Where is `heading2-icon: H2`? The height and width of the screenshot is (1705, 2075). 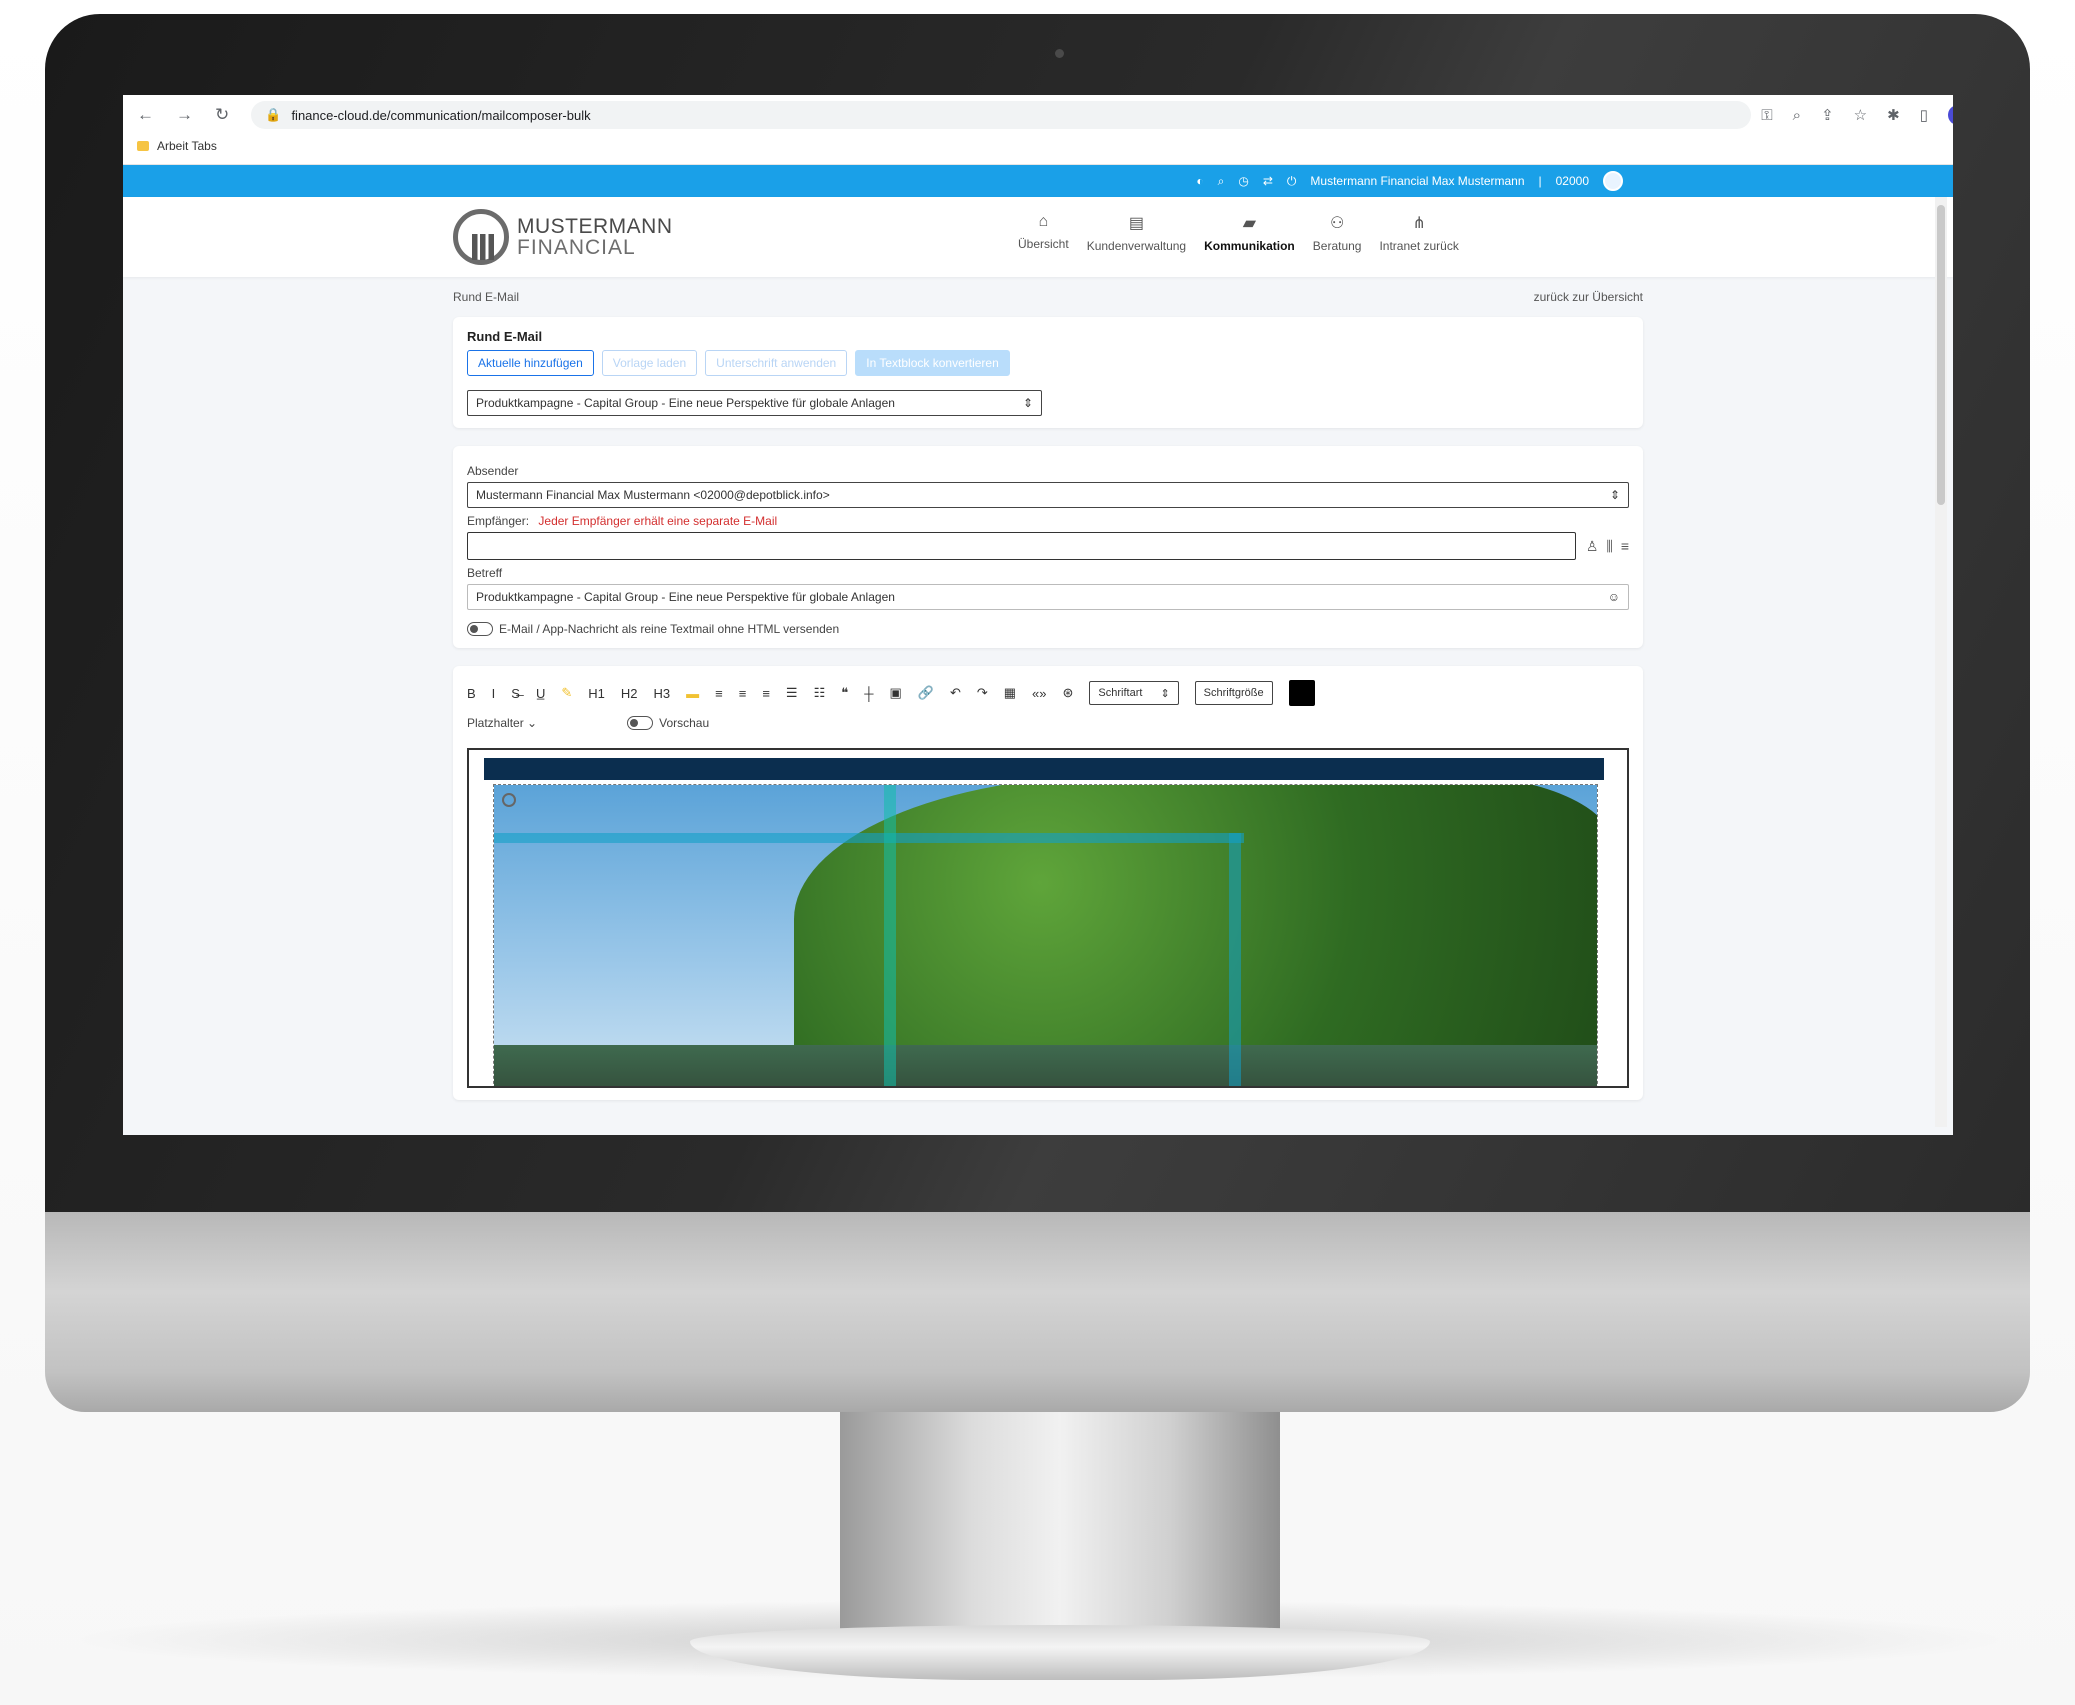
heading2-icon: H2 is located at coordinates (629, 693).